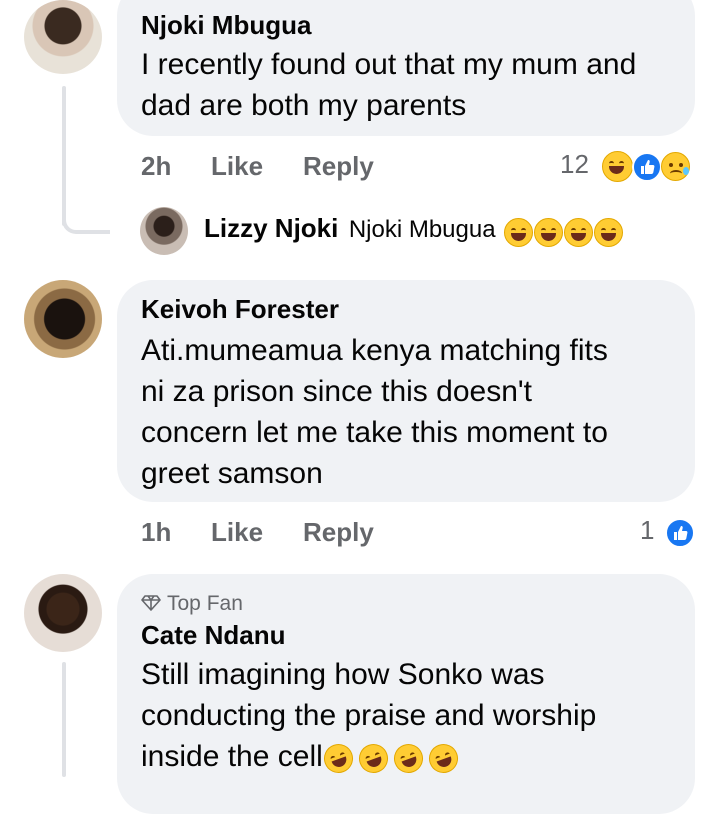  Describe the element at coordinates (151, 603) in the screenshot. I see `diamond-icon` at that location.